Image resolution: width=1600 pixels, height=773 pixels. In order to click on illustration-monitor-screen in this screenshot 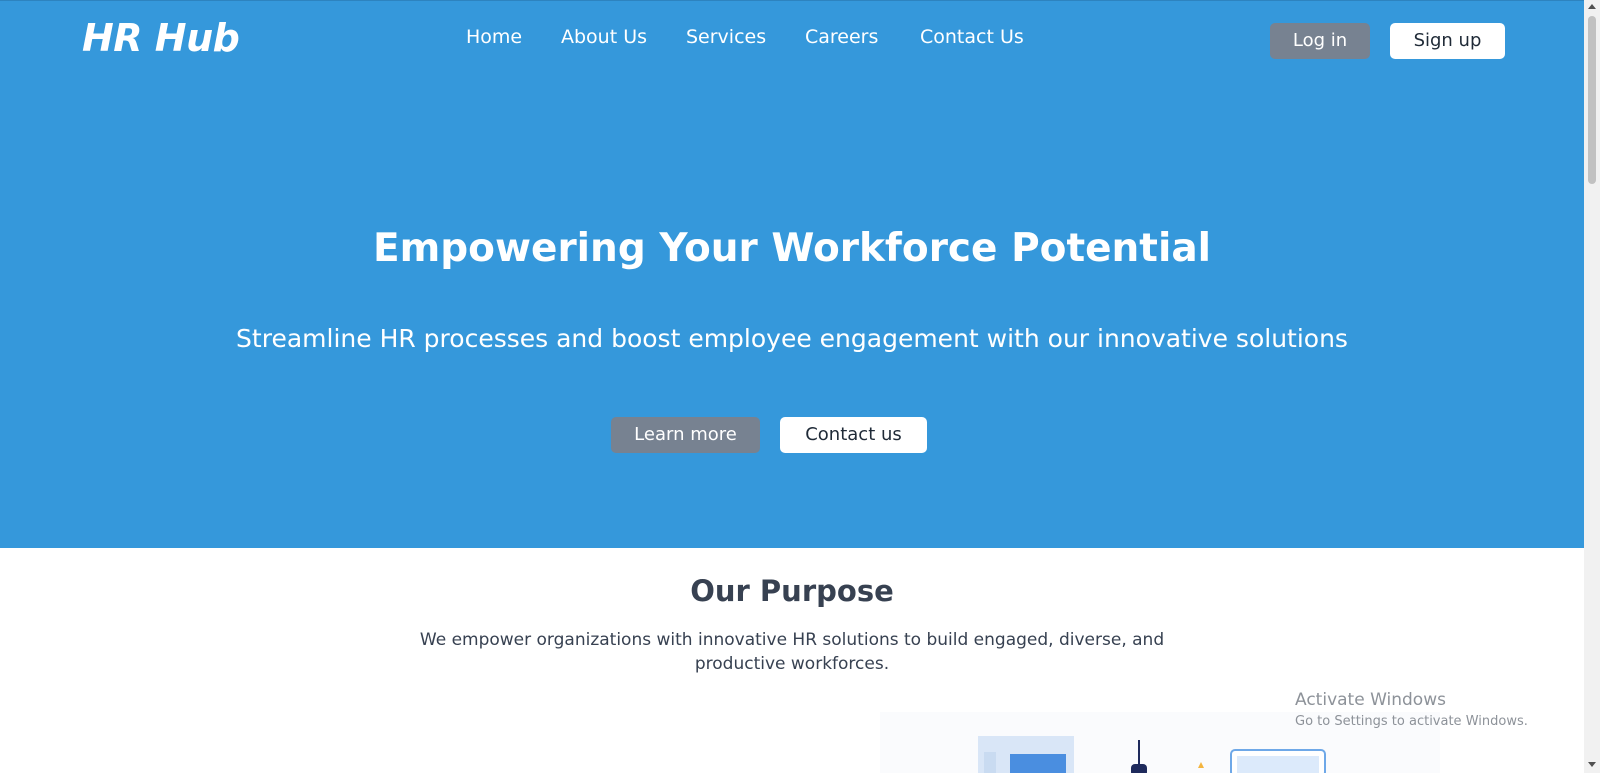, I will do `click(1278, 764)`.